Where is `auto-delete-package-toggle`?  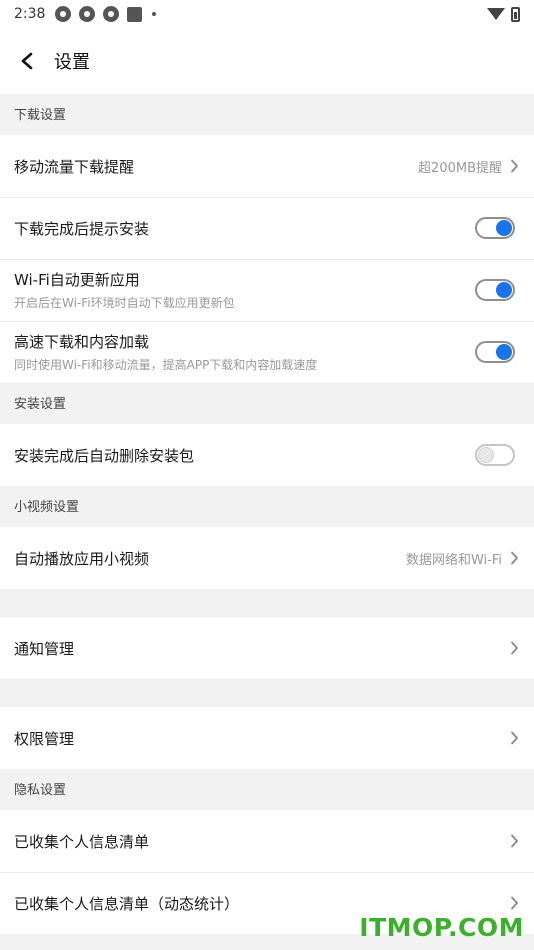
auto-delete-package-toggle is located at coordinates (495, 455).